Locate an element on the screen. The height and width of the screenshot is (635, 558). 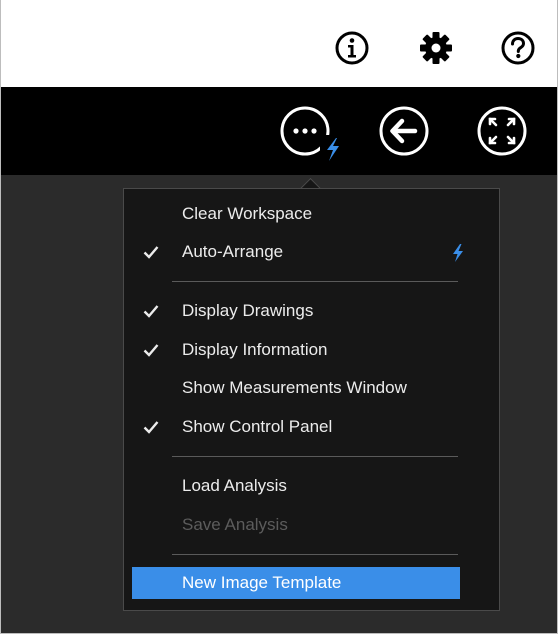
more-options-icon is located at coordinates (310, 135).